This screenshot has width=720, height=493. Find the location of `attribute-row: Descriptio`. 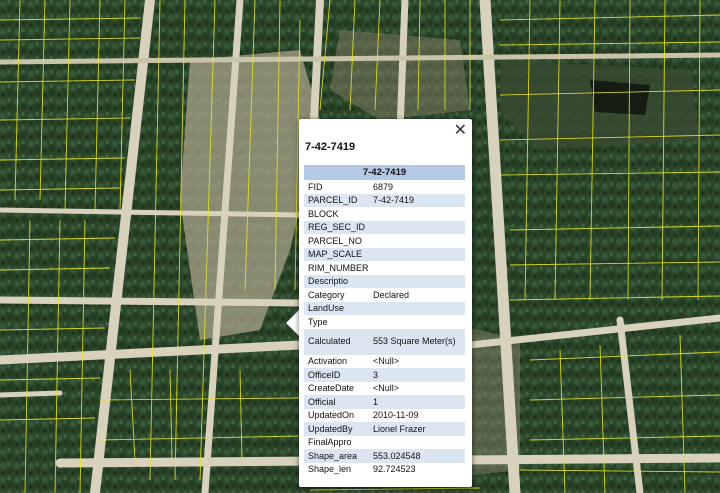

attribute-row: Descriptio is located at coordinates (384, 281).